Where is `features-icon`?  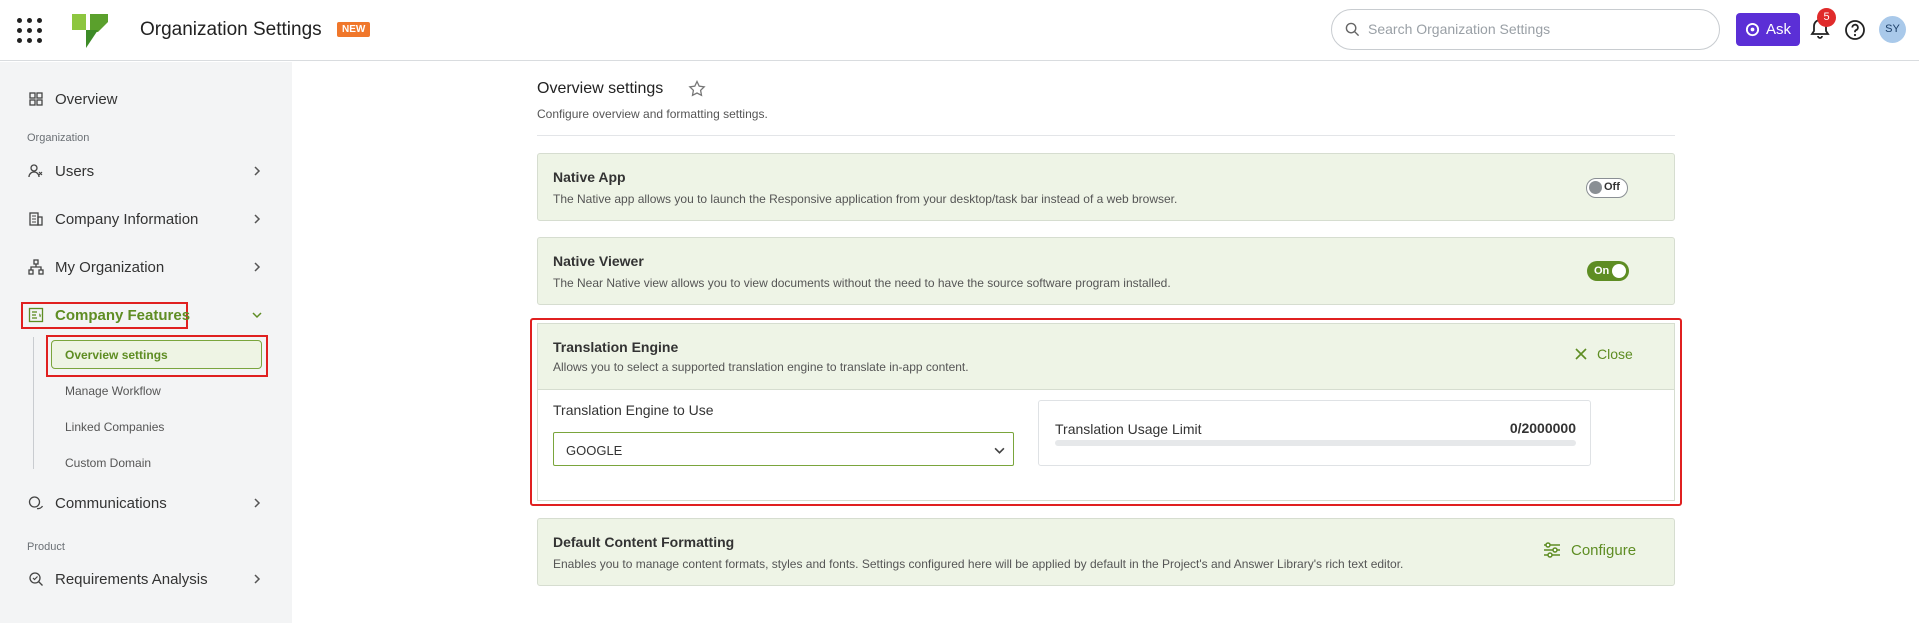
features-icon is located at coordinates (36, 315).